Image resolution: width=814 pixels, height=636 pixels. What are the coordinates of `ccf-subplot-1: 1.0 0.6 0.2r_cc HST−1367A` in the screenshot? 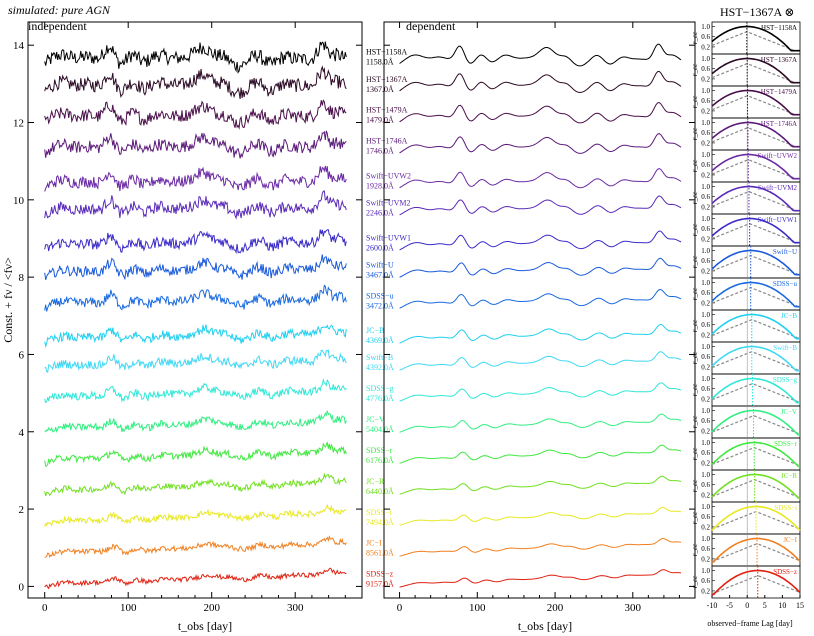 It's located at (746, 70).